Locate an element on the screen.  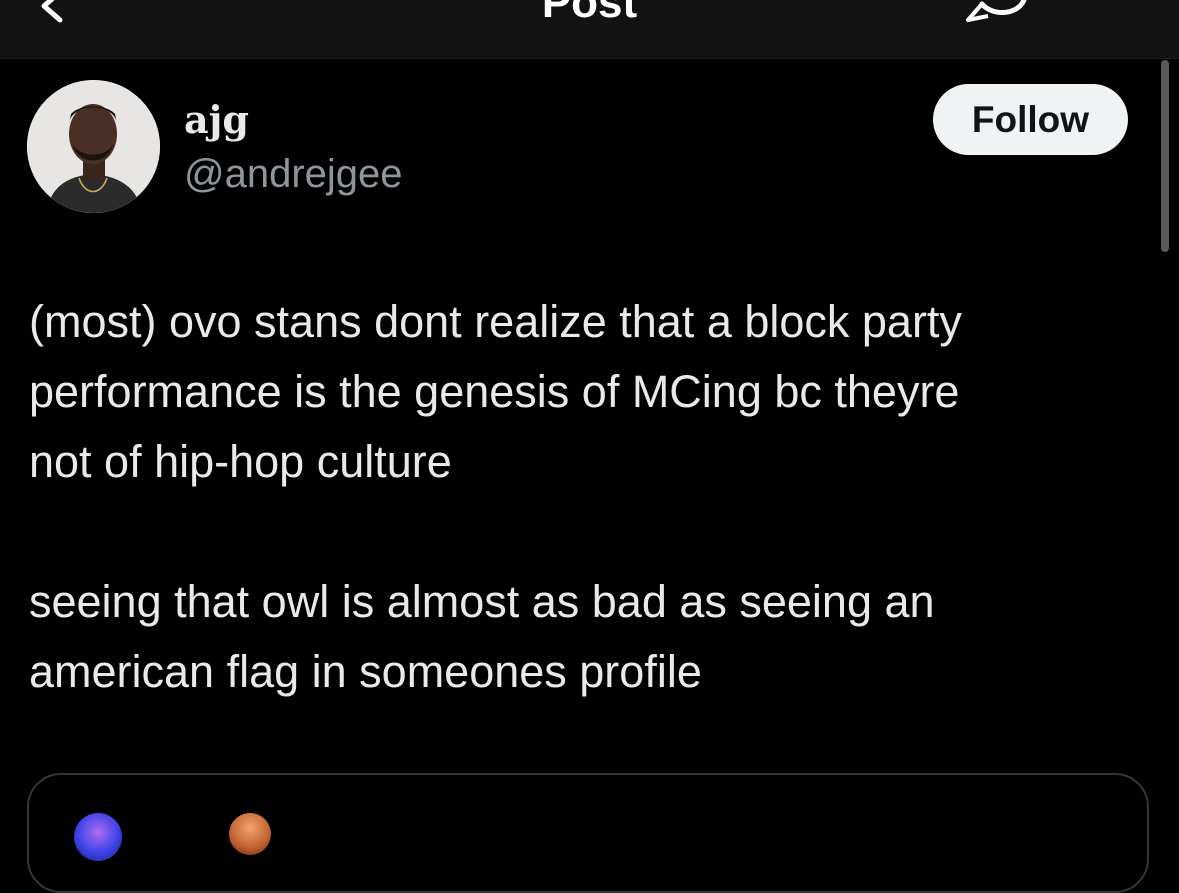
avatar is located at coordinates (93, 146).